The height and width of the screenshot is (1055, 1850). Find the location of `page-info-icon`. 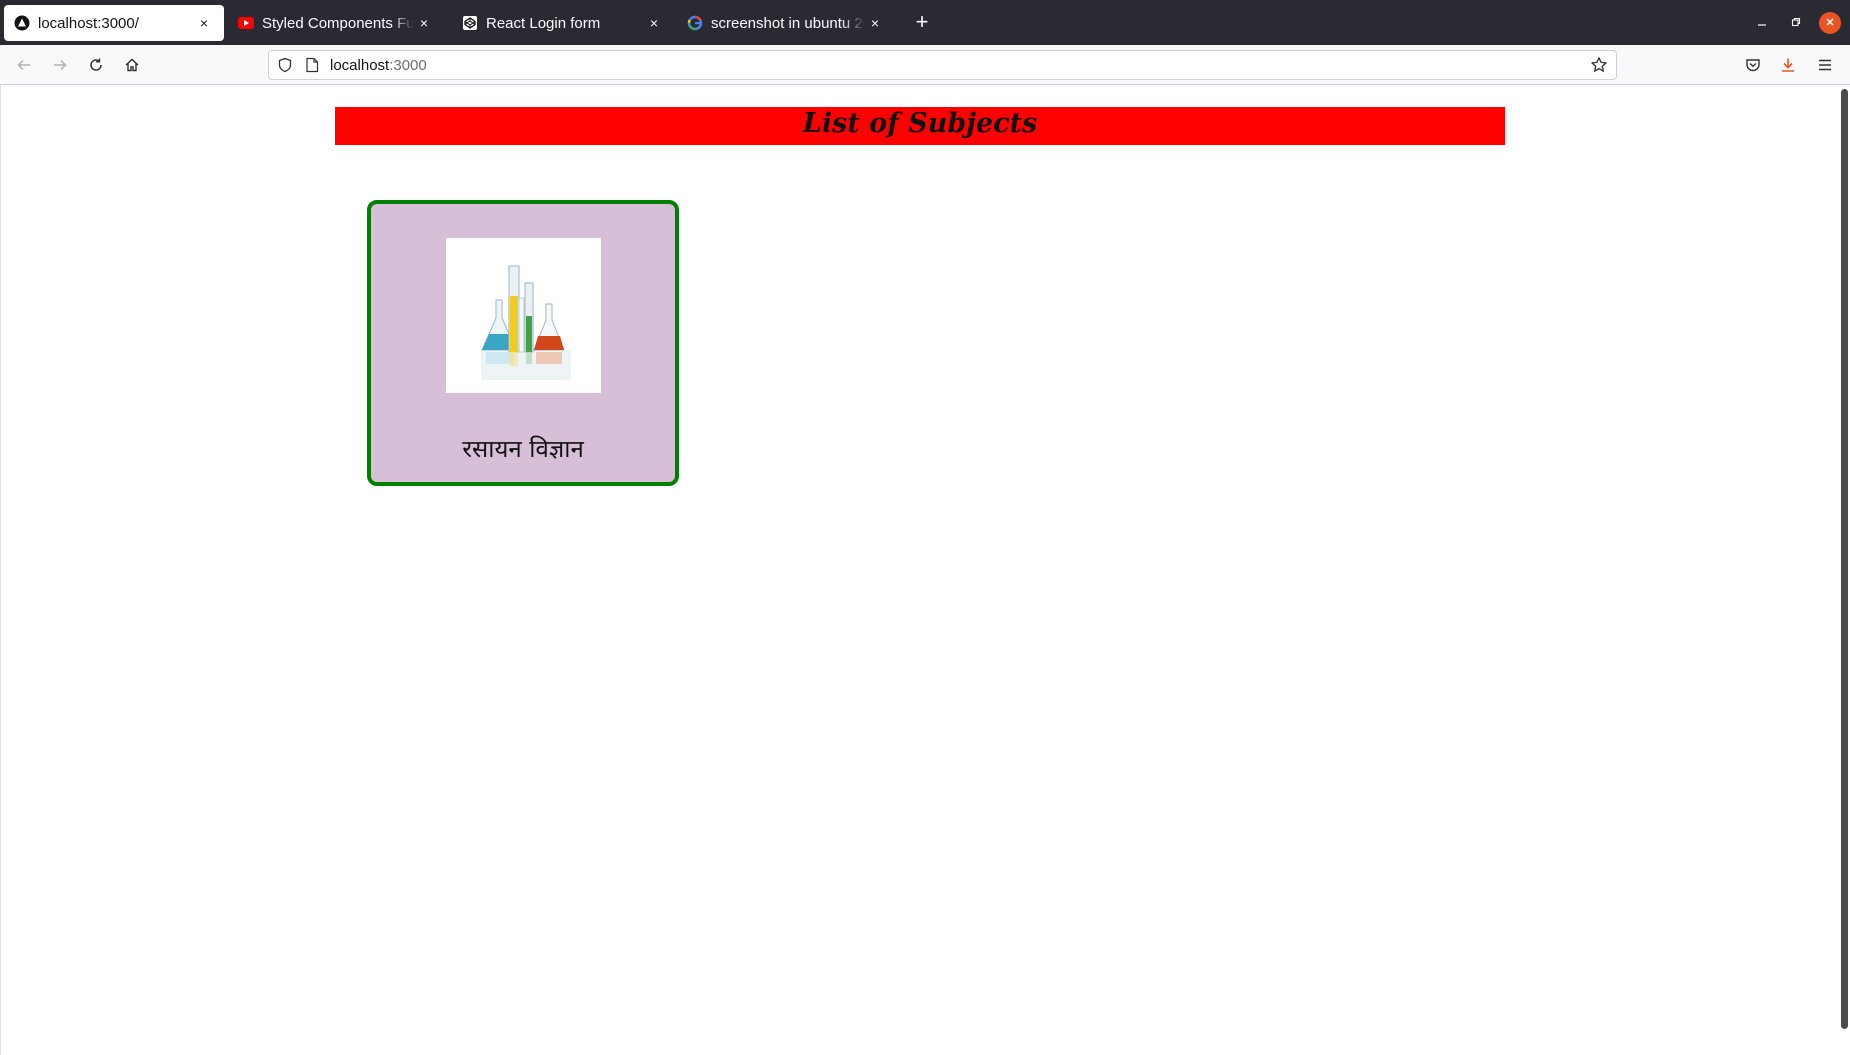

page-info-icon is located at coordinates (312, 67).